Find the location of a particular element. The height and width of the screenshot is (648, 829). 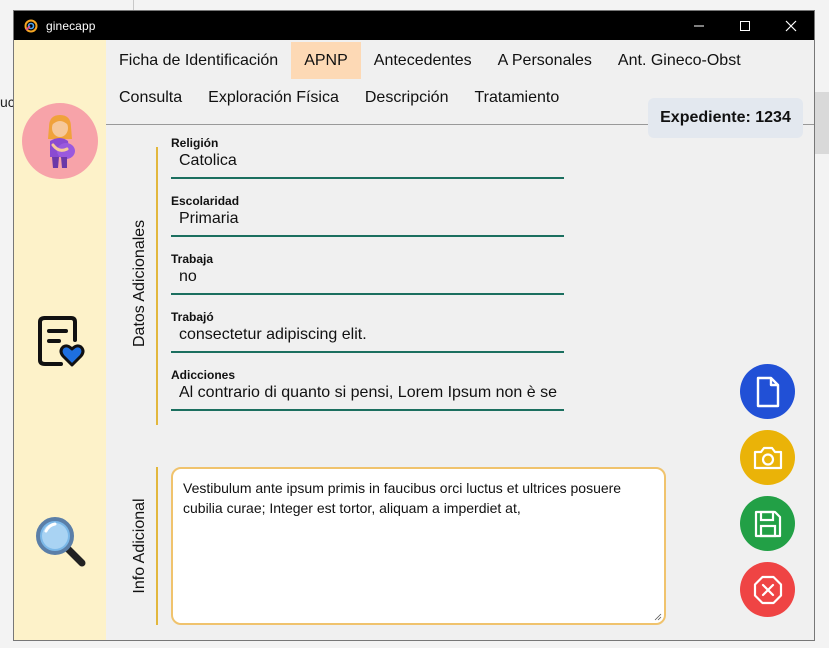

window-title: ginecapp is located at coordinates (71, 25).